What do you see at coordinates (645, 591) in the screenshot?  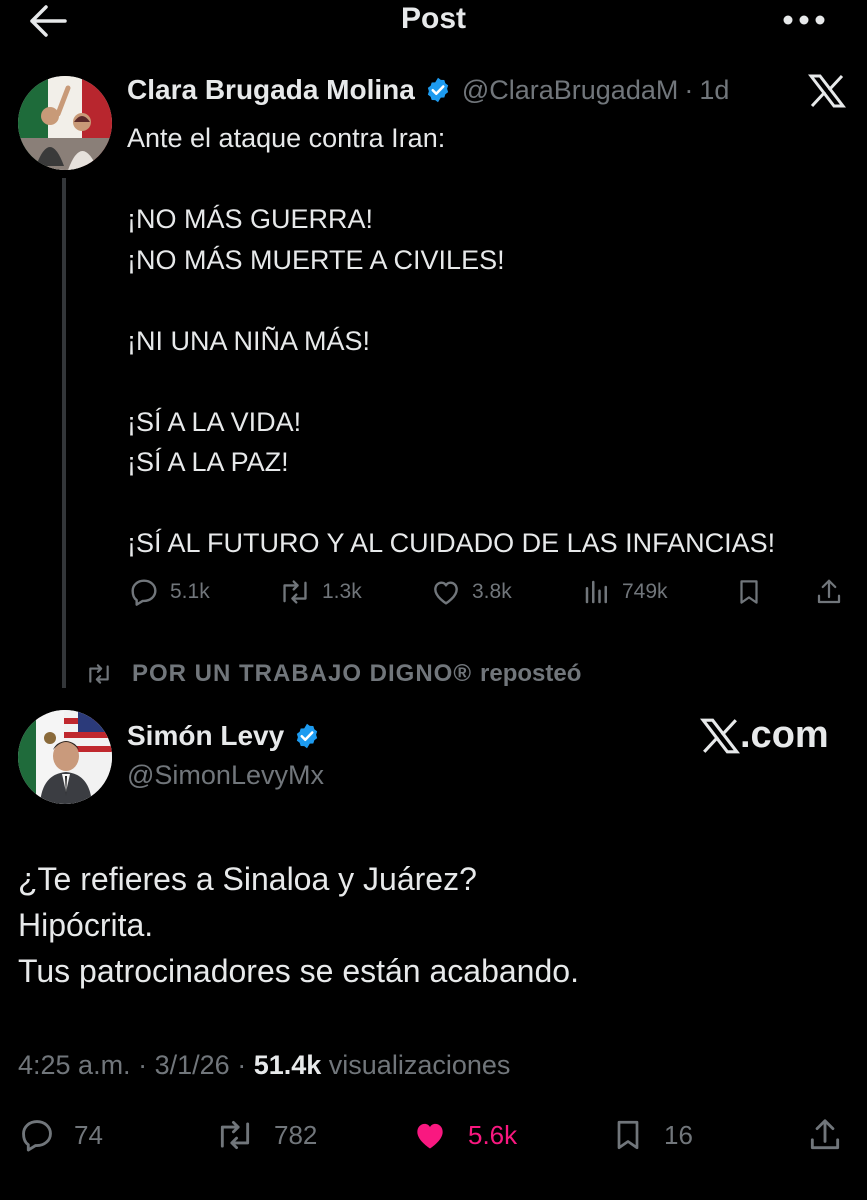 I see `views-count: 749k` at bounding box center [645, 591].